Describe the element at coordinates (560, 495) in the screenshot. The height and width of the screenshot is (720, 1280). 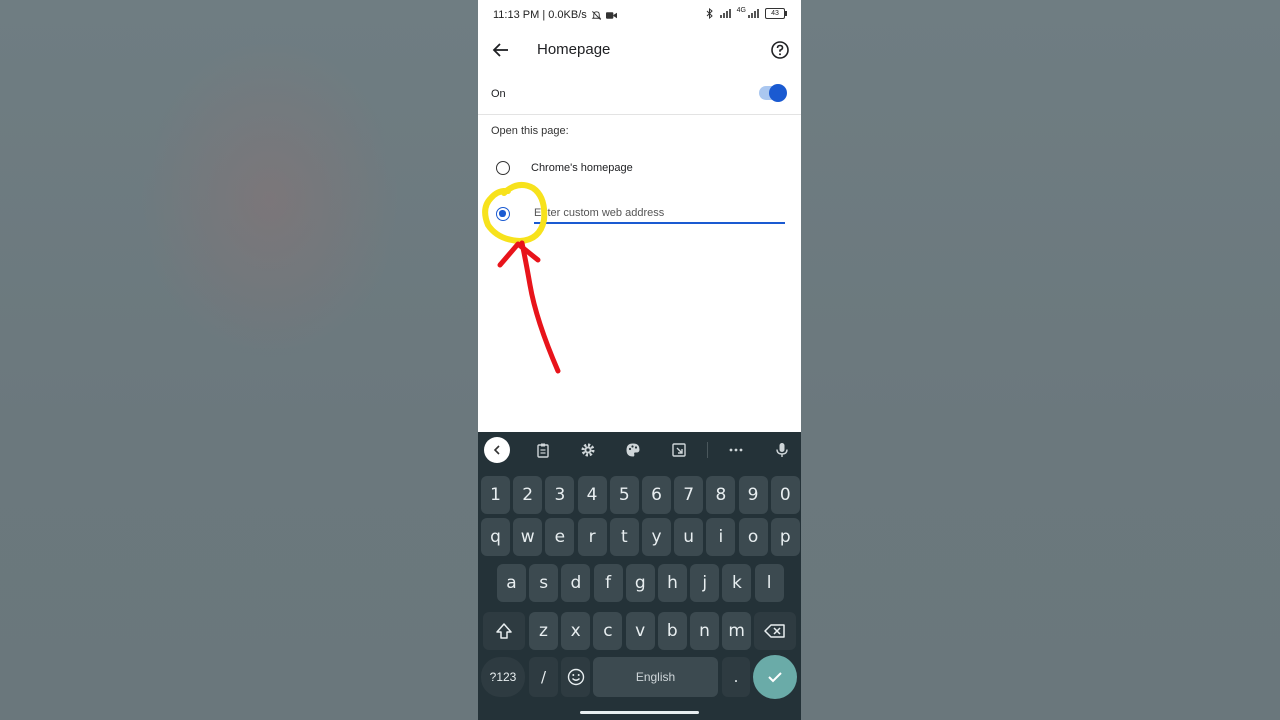
I see `number-key-3: 3` at that location.